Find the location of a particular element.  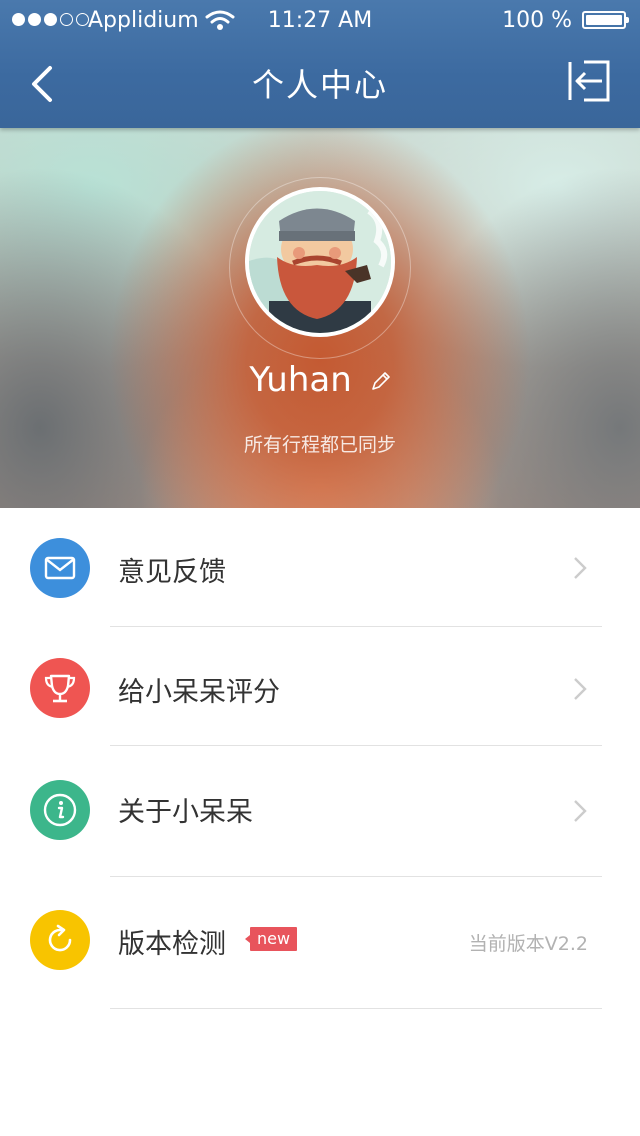

list-item-label: 给小呆呆评分 is located at coordinates (199, 692).